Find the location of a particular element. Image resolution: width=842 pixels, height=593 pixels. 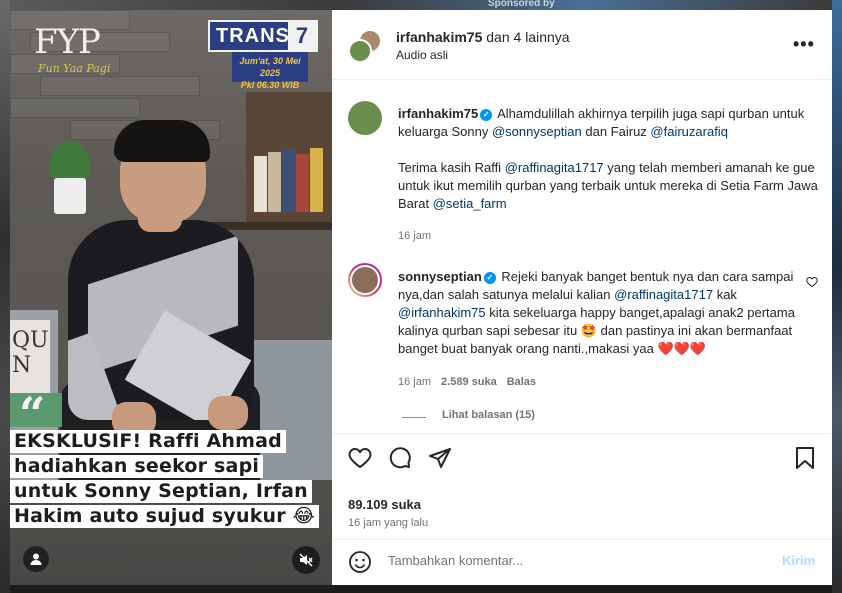

cactus-plant is located at coordinates (70, 162).